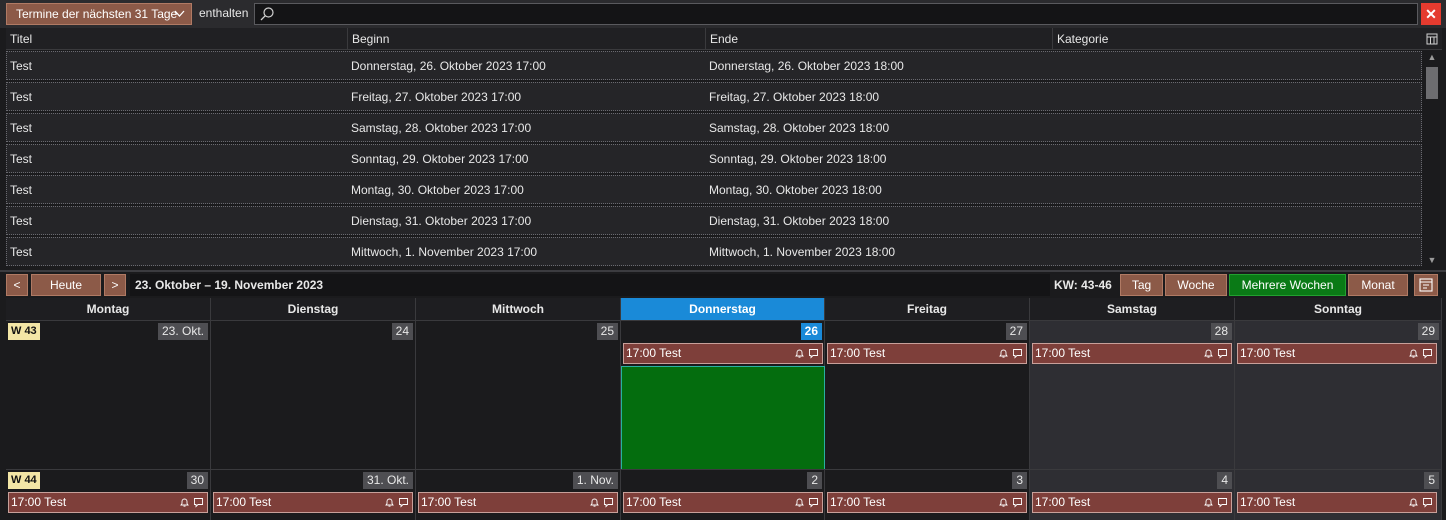 This screenshot has width=1446, height=520. I want to click on day-cell: 2 17:00 Test, so click(723, 494).